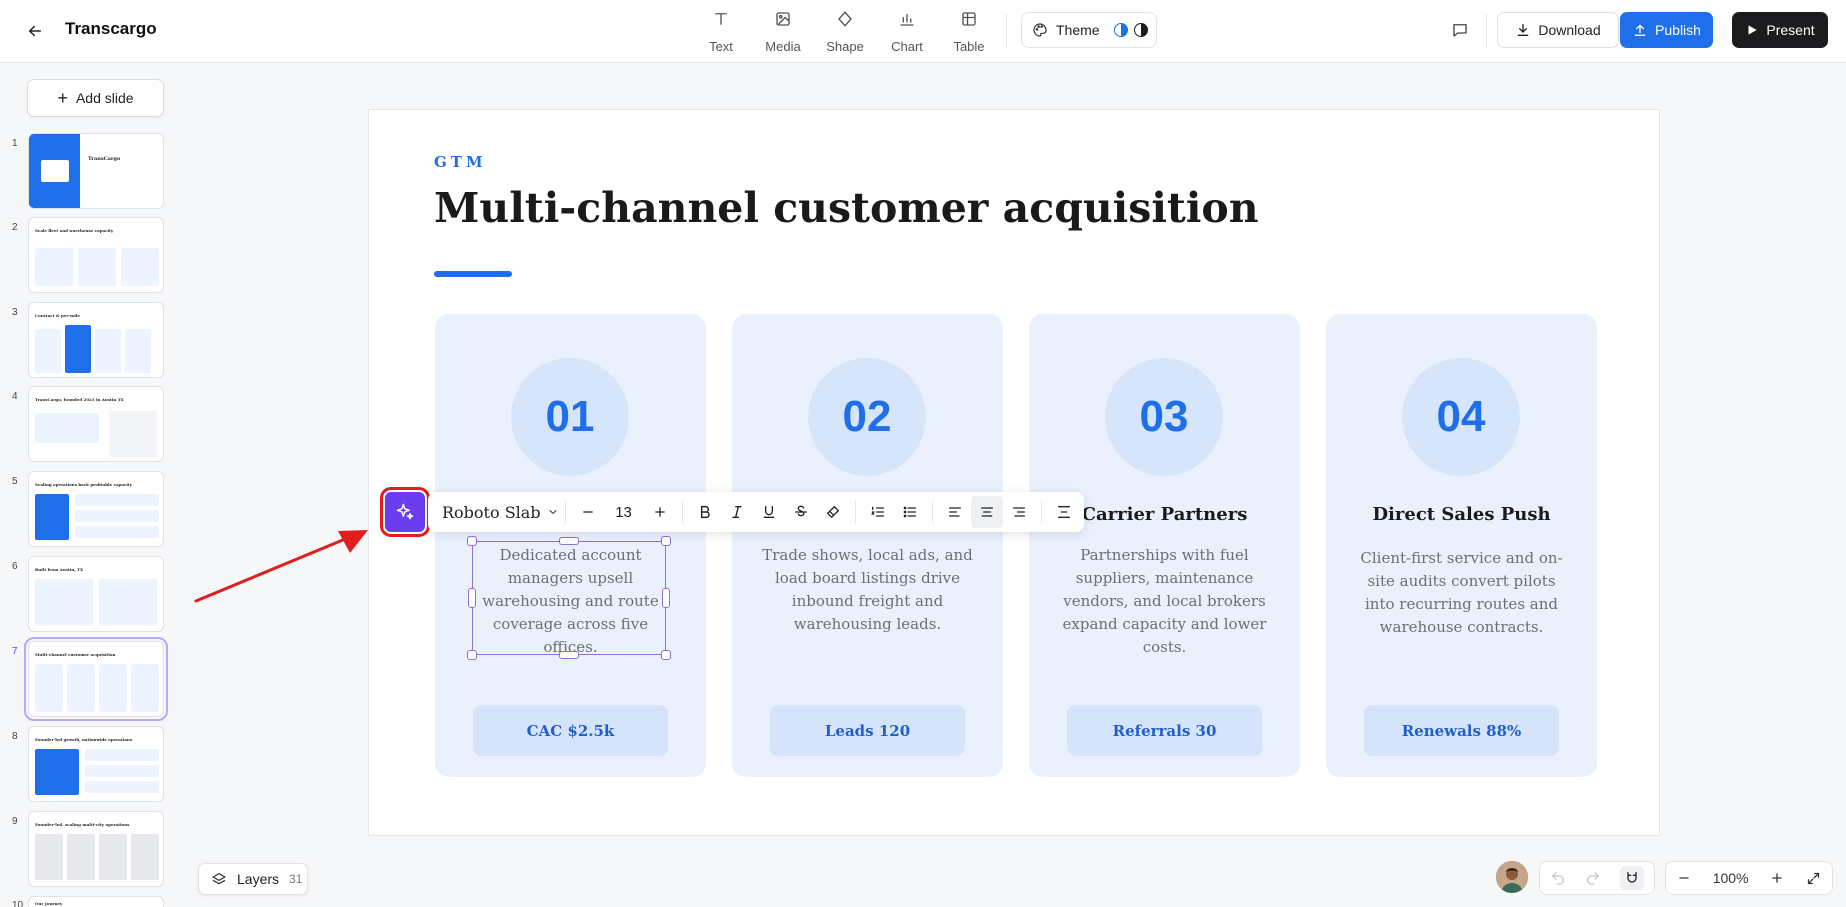  Describe the element at coordinates (1813, 878) in the screenshot. I see `fullscreen-button` at that location.